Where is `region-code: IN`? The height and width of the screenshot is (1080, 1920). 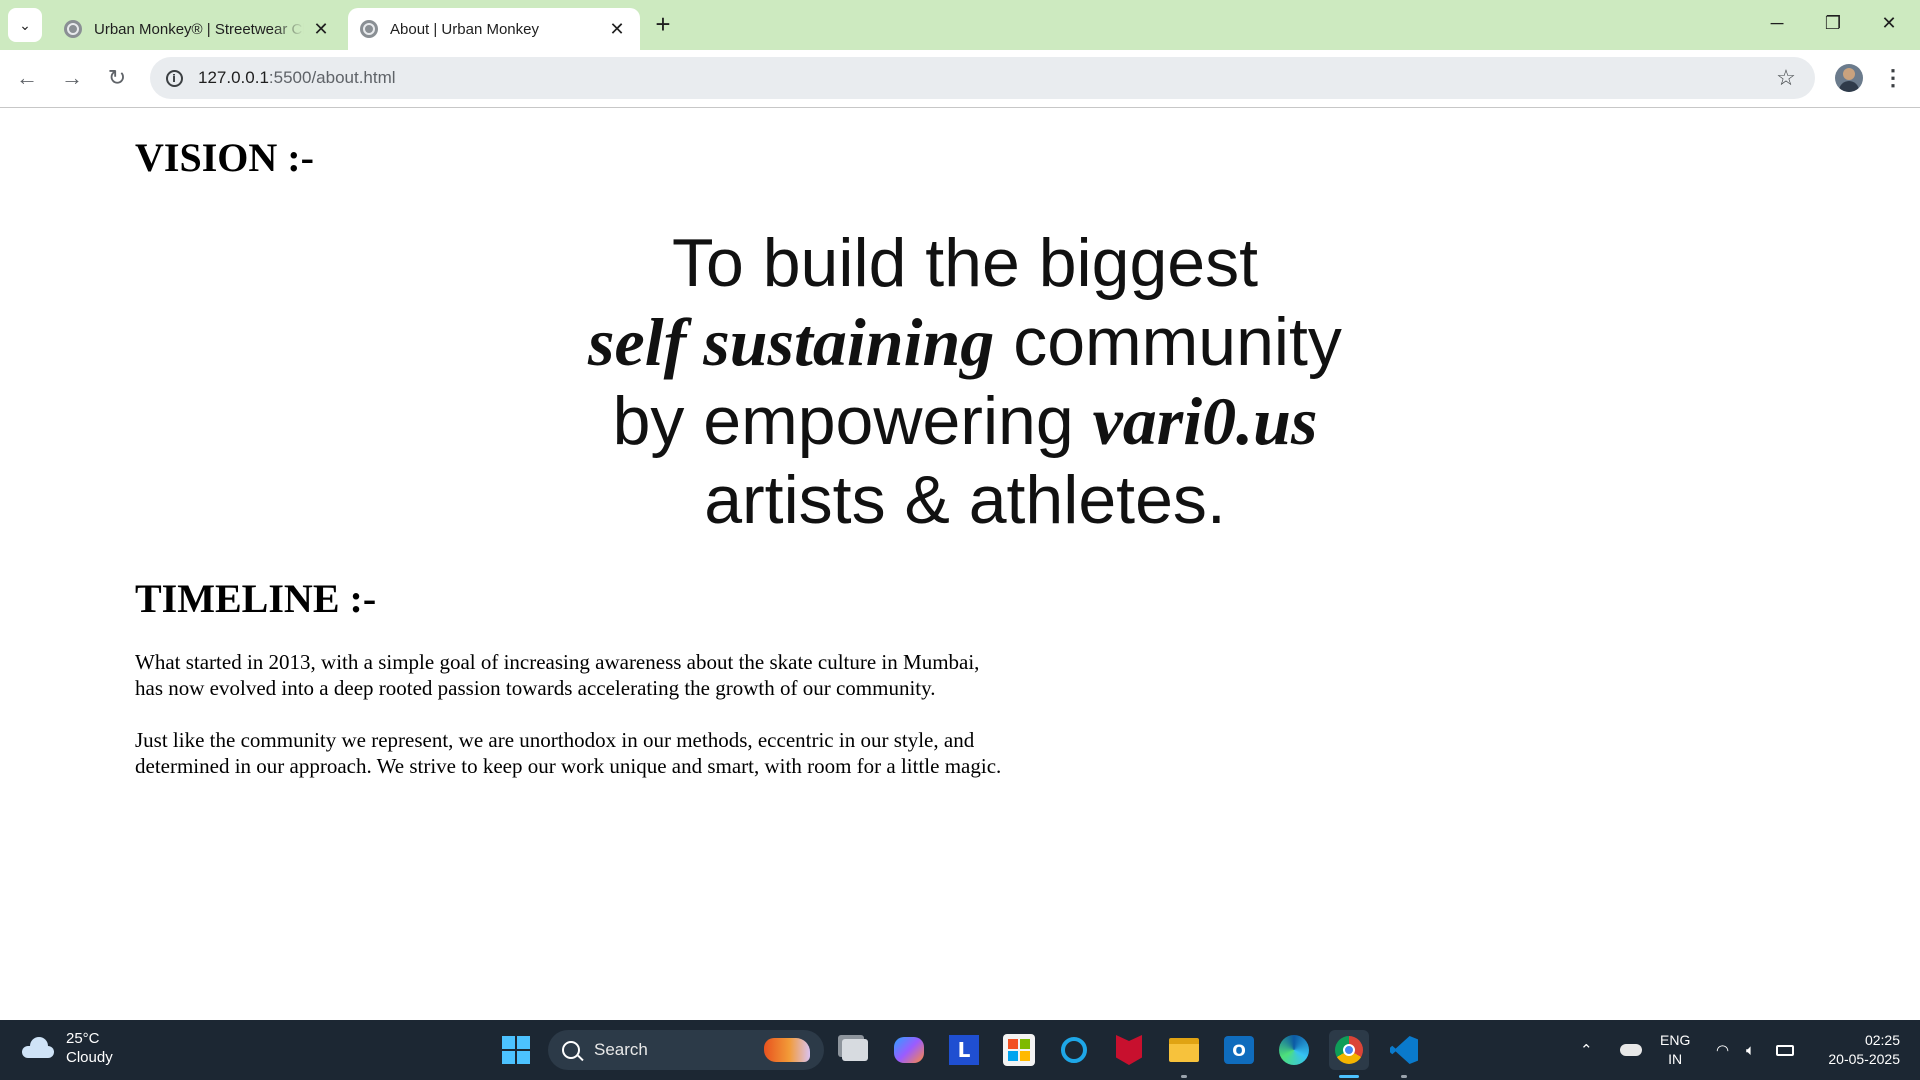
region-code: IN is located at coordinates (1675, 1059).